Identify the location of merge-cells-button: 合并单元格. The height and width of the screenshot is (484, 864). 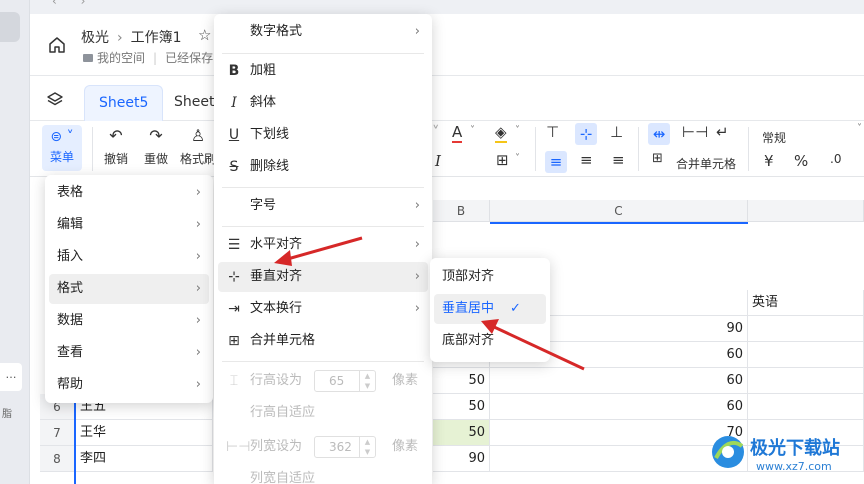
(706, 163).